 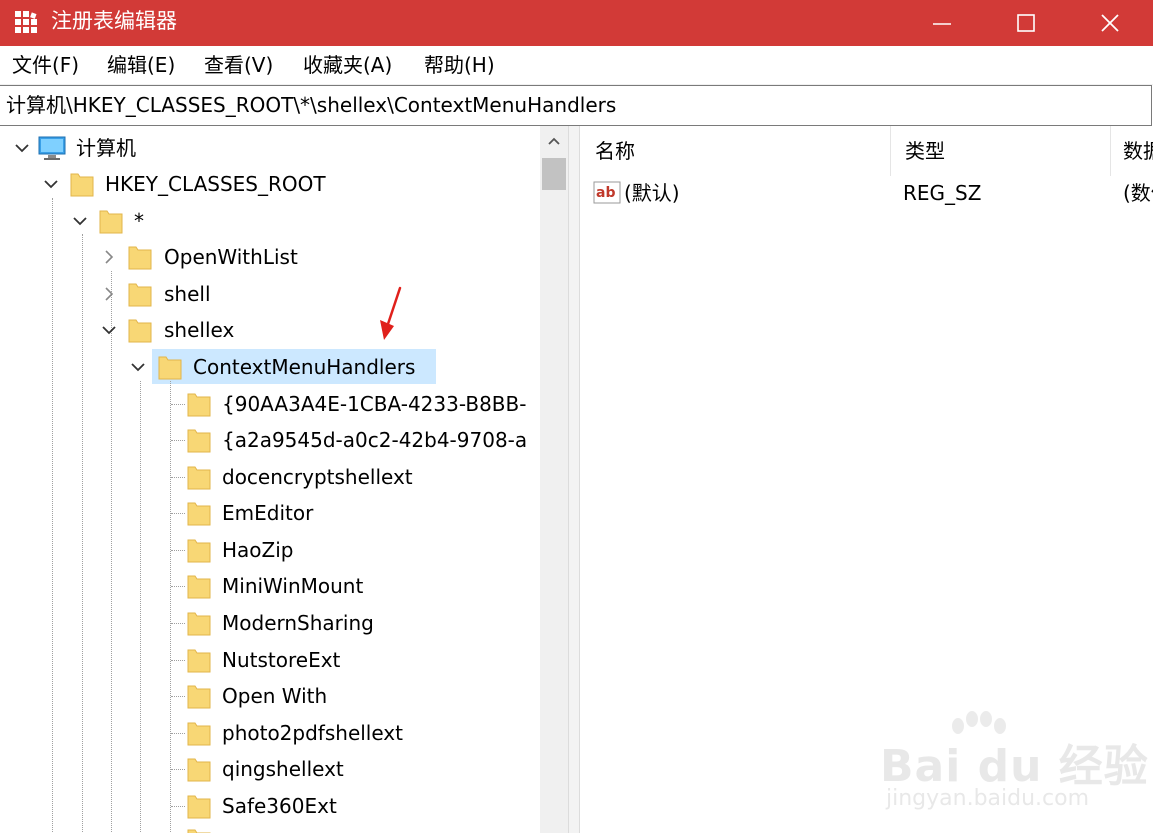 What do you see at coordinates (317, 477) in the screenshot?
I see `tree-node-label: docencryptshellext` at bounding box center [317, 477].